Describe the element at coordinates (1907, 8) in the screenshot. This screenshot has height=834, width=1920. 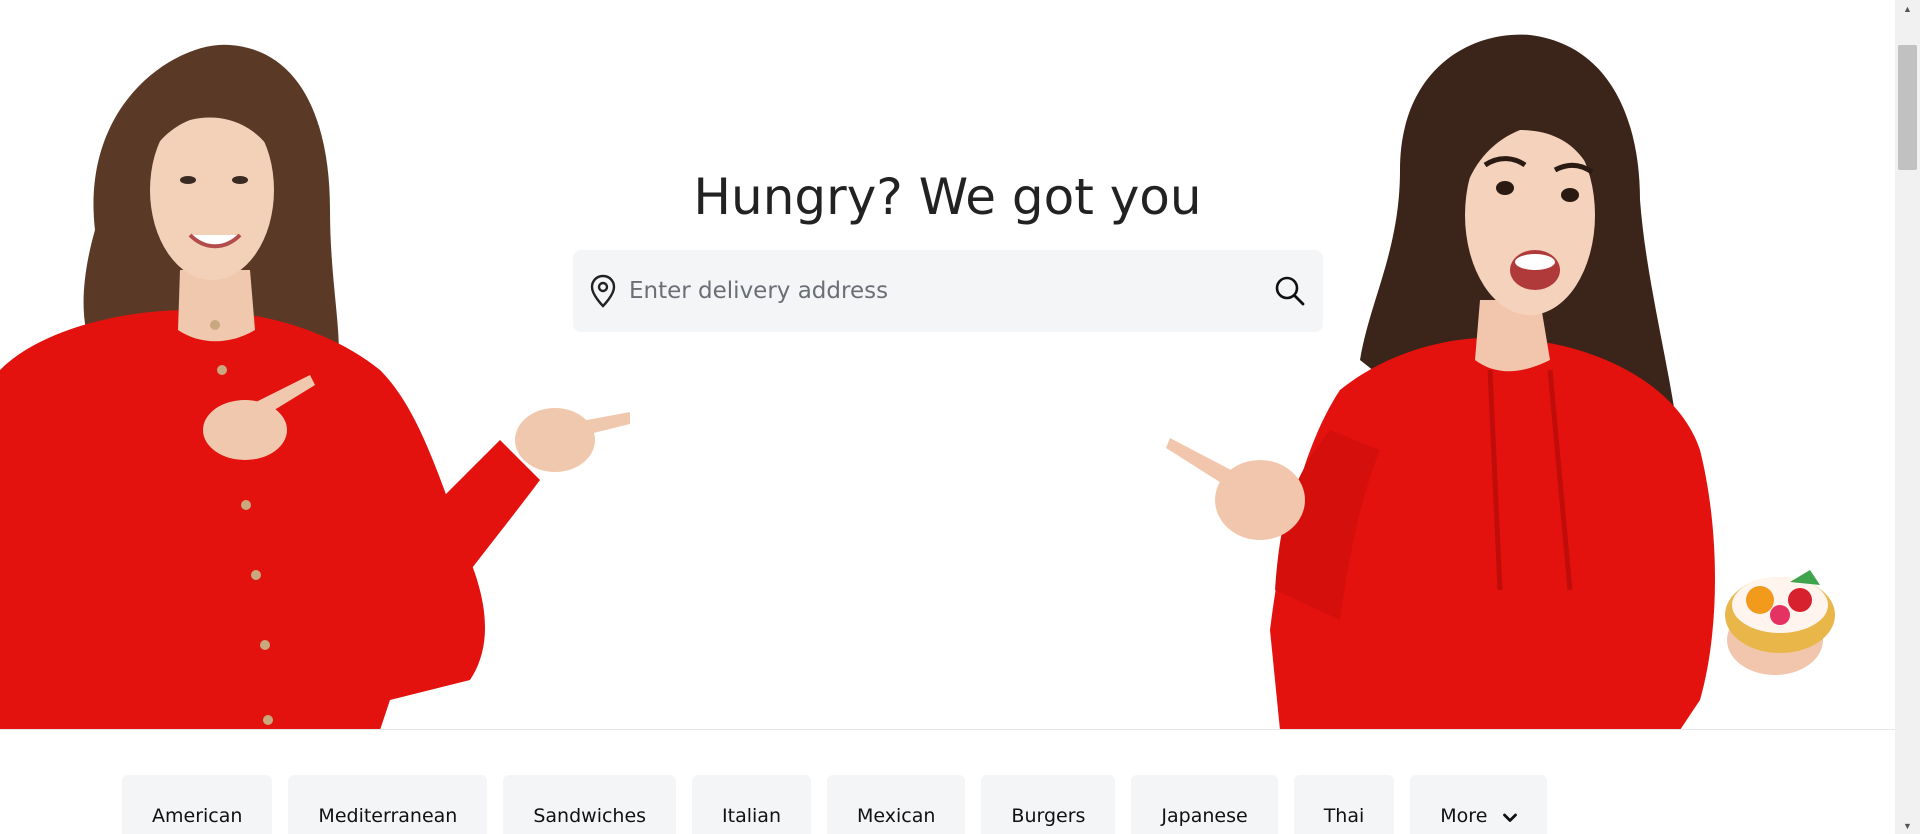
I see `scroll-up-arrow-icon: ▲` at that location.